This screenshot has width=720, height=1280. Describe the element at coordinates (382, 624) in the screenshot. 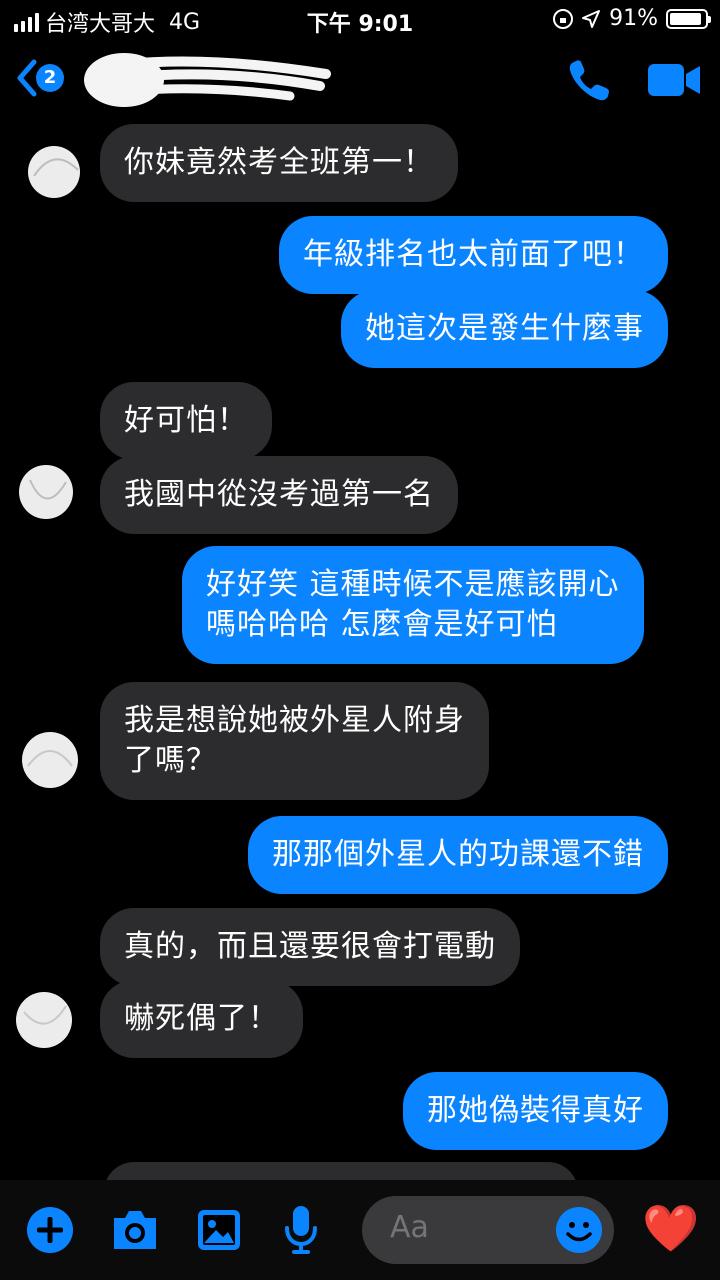

I see `message-line: 嗎哈哈哈 怎麼會是好可怕` at that location.